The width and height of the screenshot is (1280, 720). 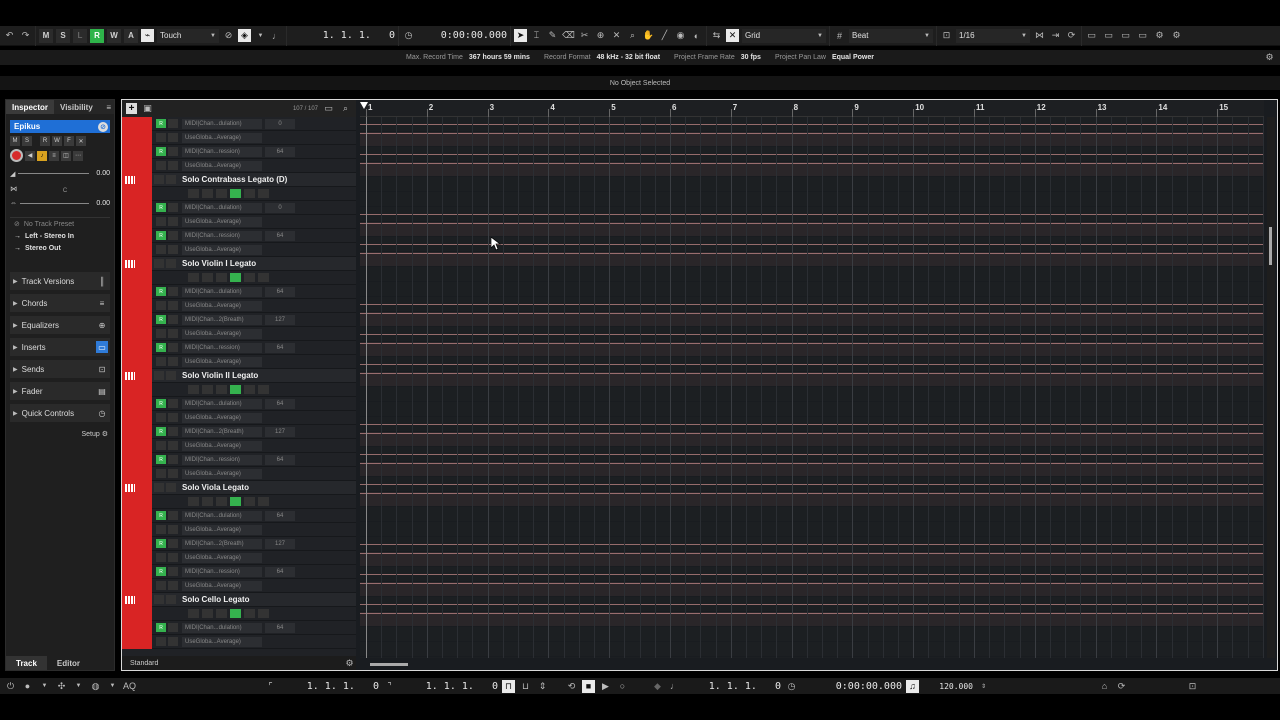 I want to click on record-format: Record Format 48 kHz - 32 bit float, so click(x=602, y=57).